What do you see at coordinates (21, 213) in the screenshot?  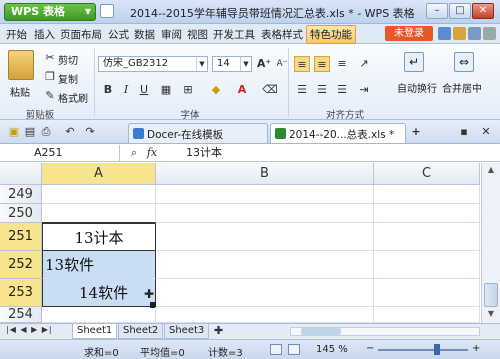 I see `row-header: 250` at bounding box center [21, 213].